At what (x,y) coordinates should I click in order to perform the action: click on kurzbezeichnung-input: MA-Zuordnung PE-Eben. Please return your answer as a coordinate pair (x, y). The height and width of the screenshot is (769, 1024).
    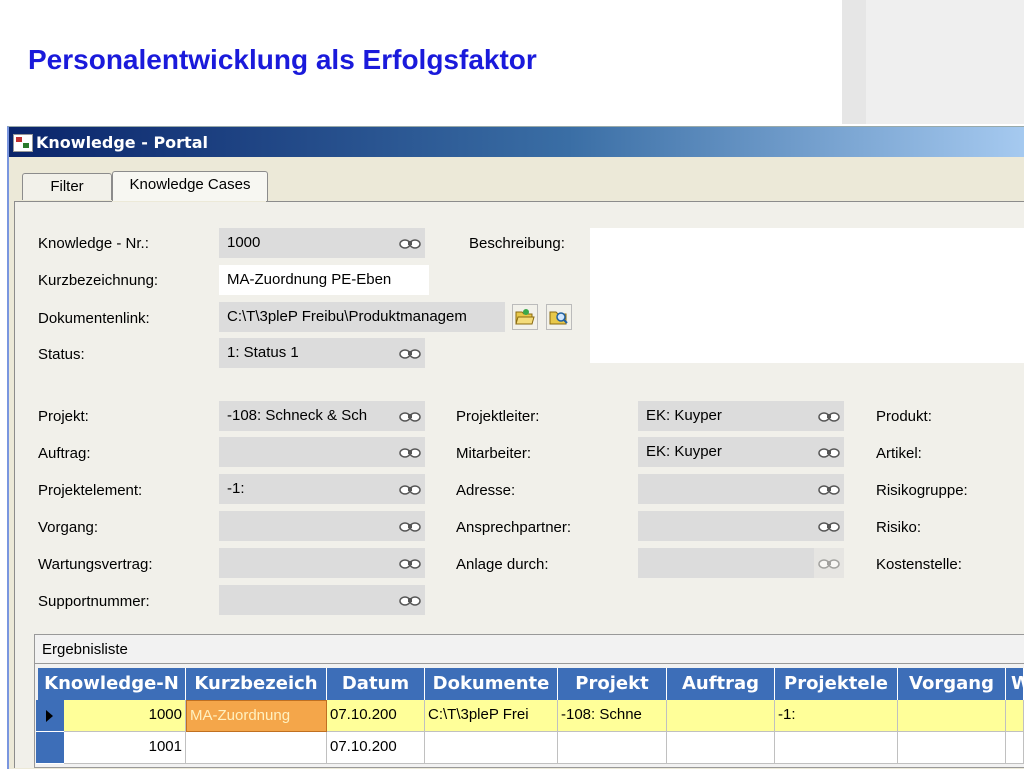
    Looking at the image, I should click on (324, 280).